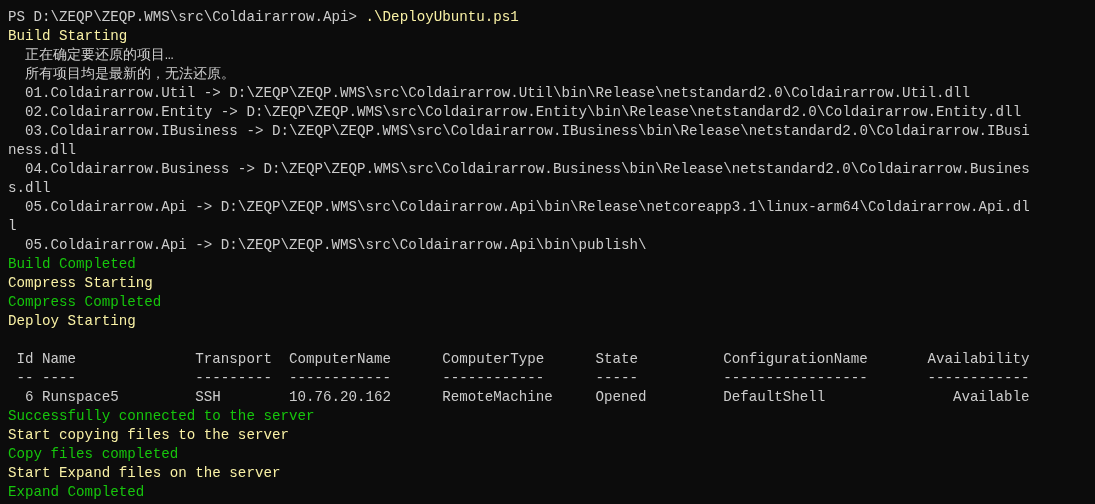  What do you see at coordinates (233, 378) in the screenshot?
I see `column-underline: ---------` at bounding box center [233, 378].